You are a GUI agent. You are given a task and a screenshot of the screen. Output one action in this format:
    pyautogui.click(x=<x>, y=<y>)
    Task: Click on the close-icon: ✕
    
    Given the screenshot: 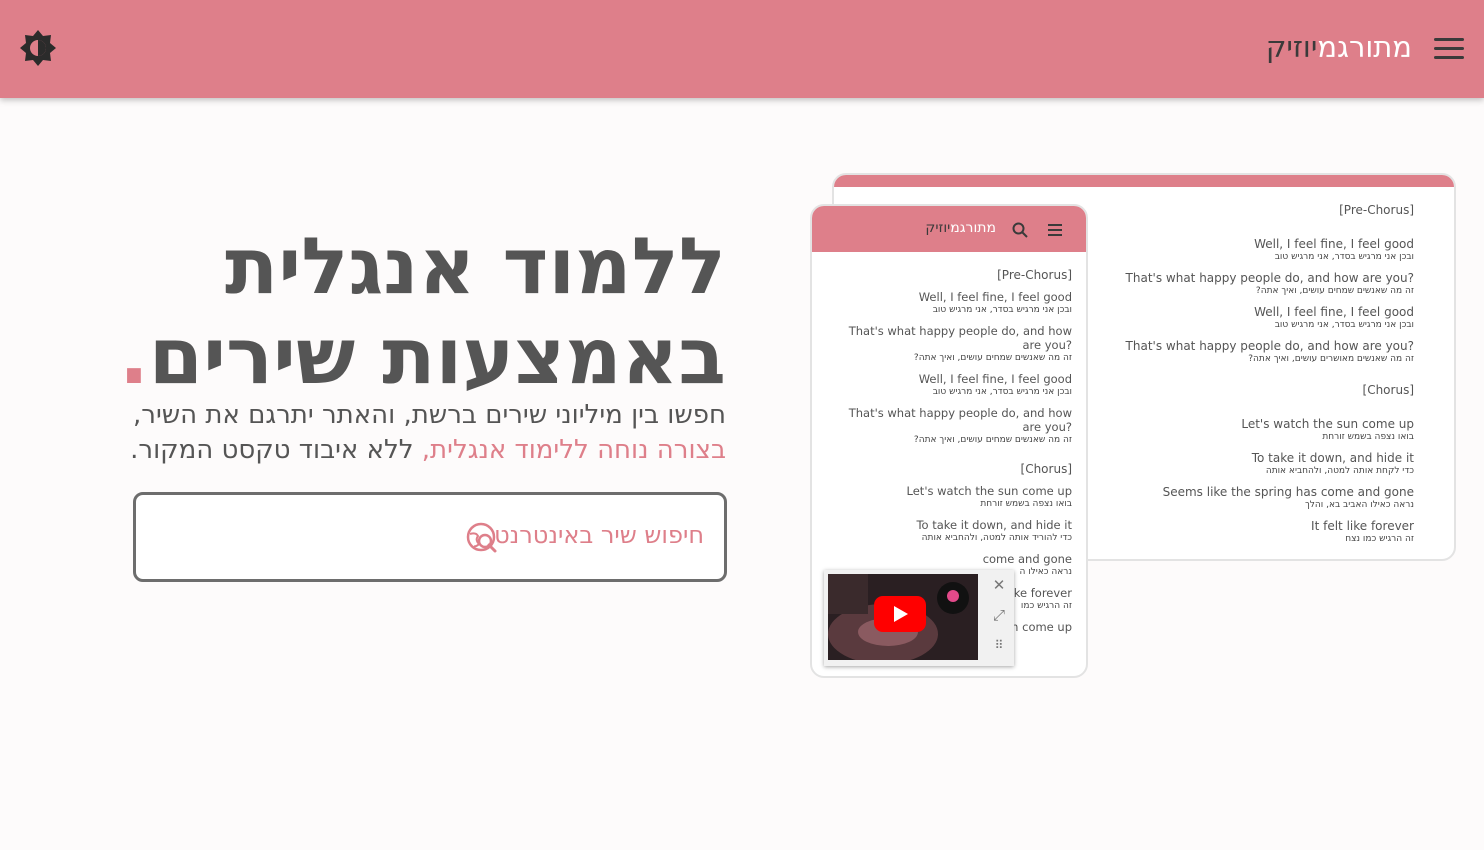 What is the action you would take?
    pyautogui.click(x=999, y=585)
    